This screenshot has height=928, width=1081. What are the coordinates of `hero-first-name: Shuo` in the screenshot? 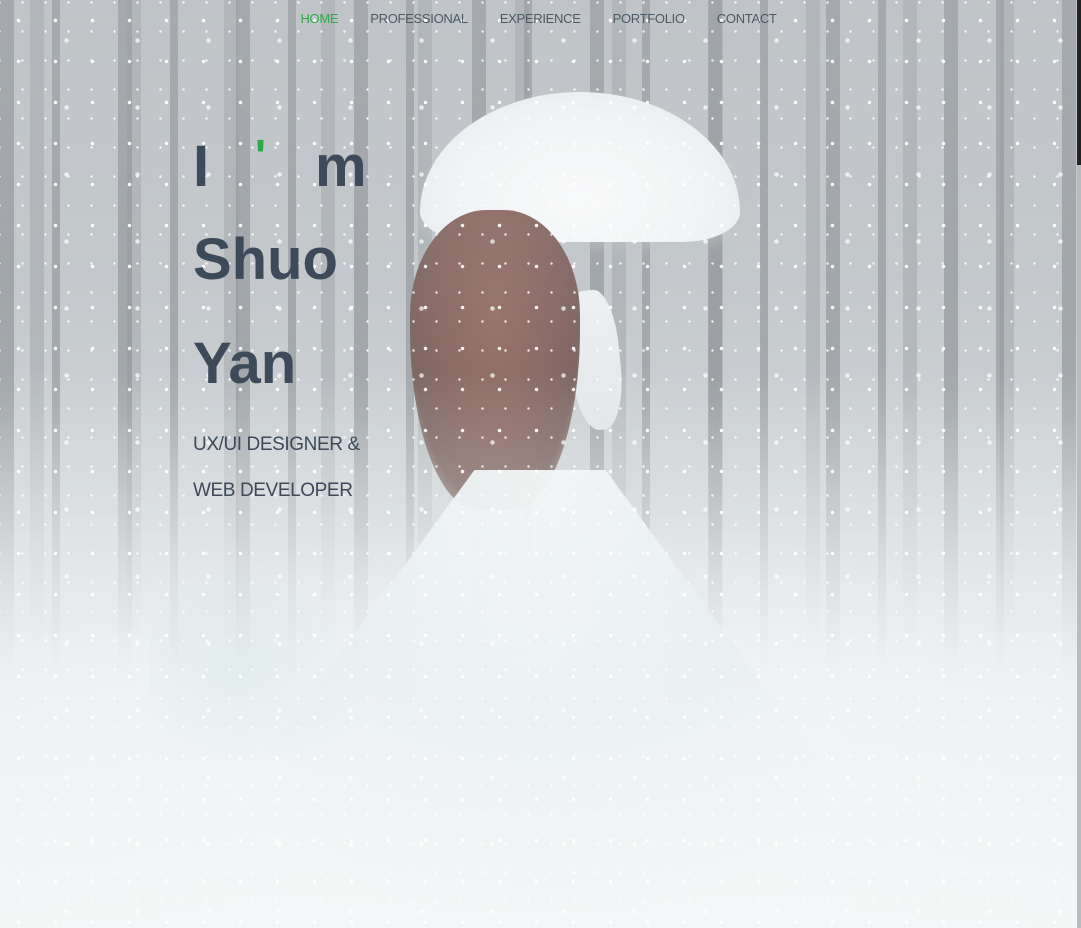 It's located at (265, 259).